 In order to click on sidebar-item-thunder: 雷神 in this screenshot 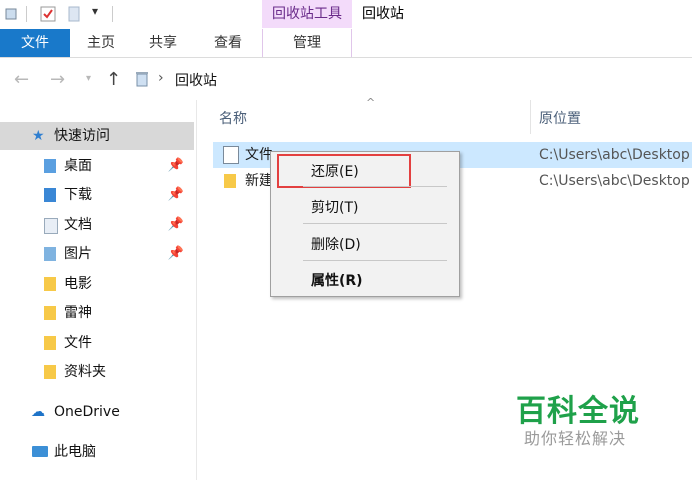, I will do `click(97, 313)`.